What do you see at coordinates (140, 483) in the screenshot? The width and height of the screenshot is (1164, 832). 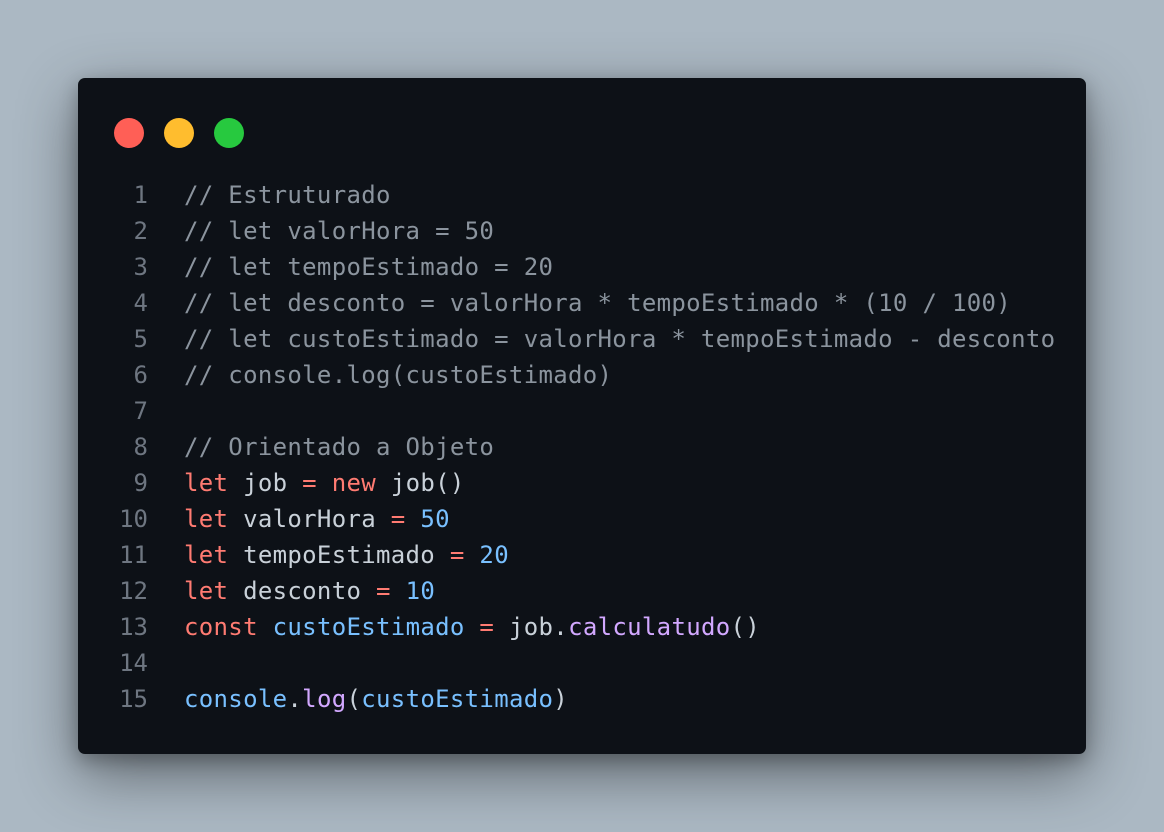 I see `line-number: 9` at bounding box center [140, 483].